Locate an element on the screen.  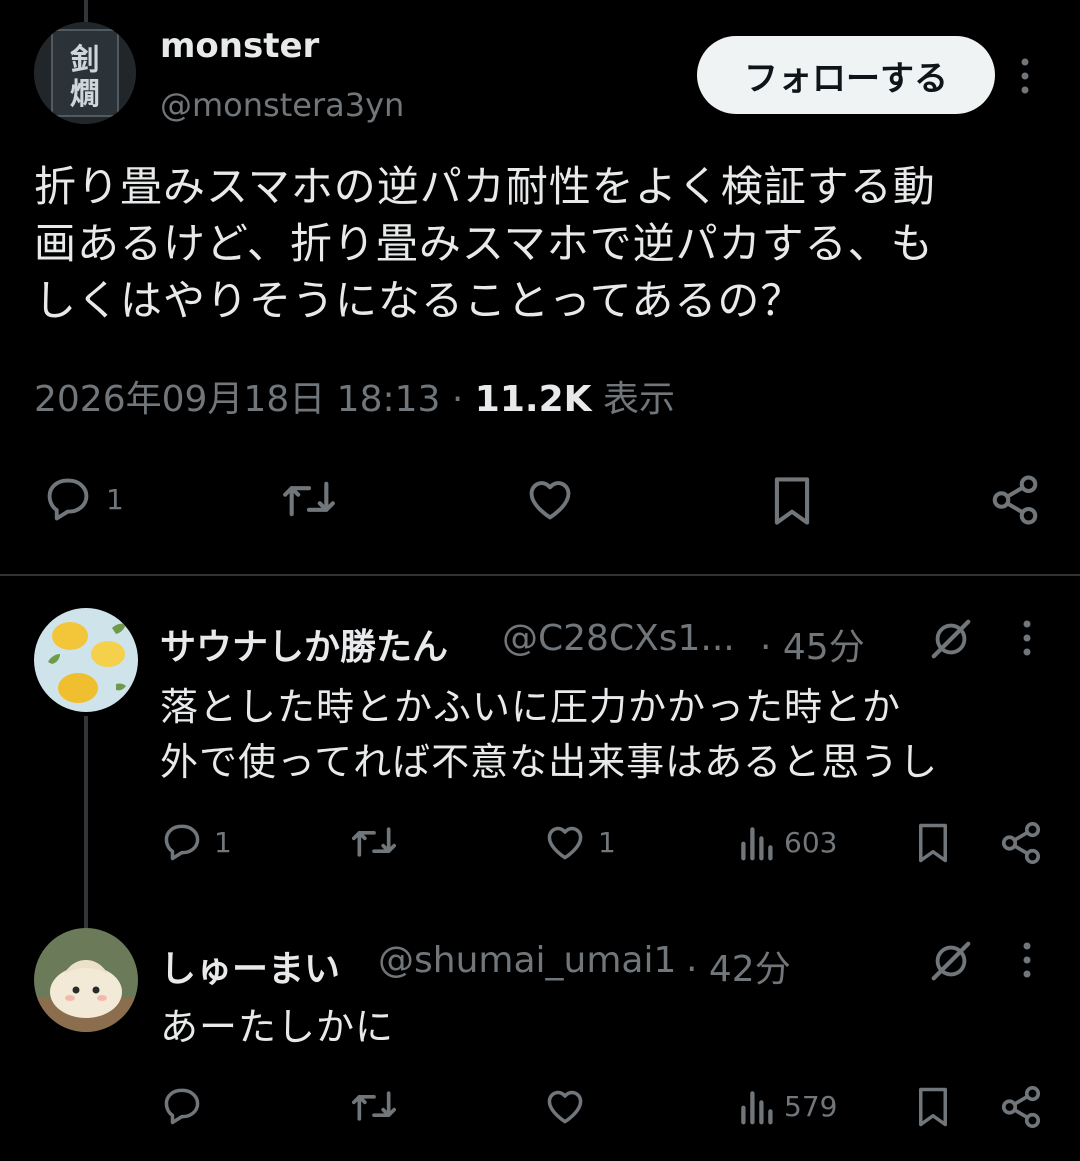
reply-button is located at coordinates (187, 1106).